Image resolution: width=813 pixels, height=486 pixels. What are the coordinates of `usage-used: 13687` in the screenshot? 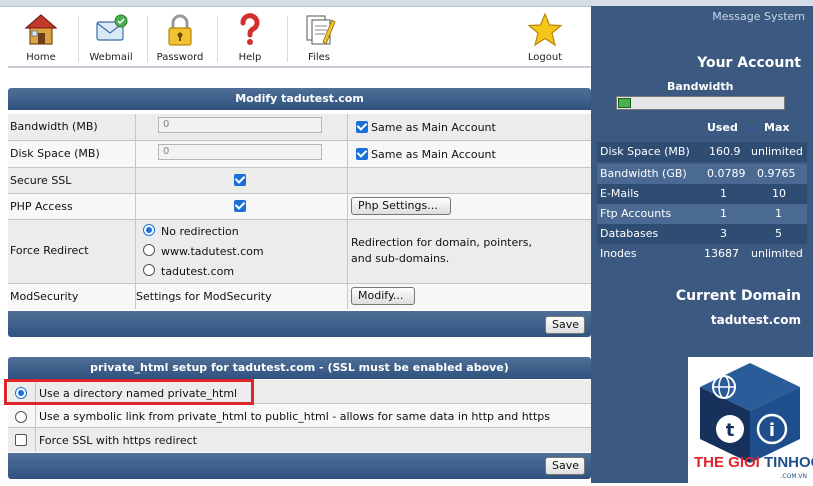 It's located at (721, 253).